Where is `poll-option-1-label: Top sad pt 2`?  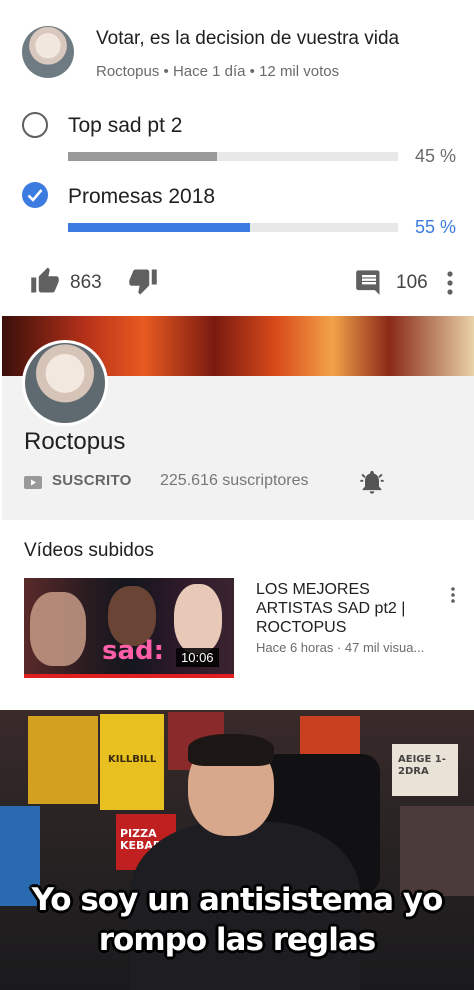
poll-option-1-label: Top sad pt 2 is located at coordinates (125, 126).